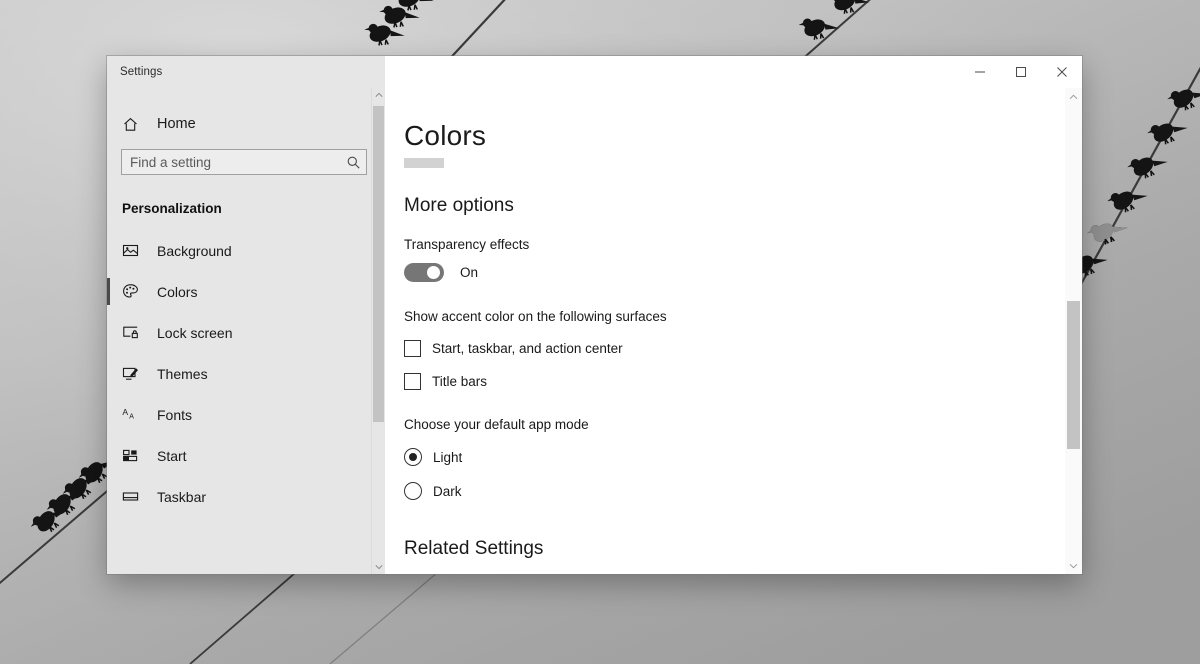 The width and height of the screenshot is (1200, 664). I want to click on toggle-knob, so click(433, 273).